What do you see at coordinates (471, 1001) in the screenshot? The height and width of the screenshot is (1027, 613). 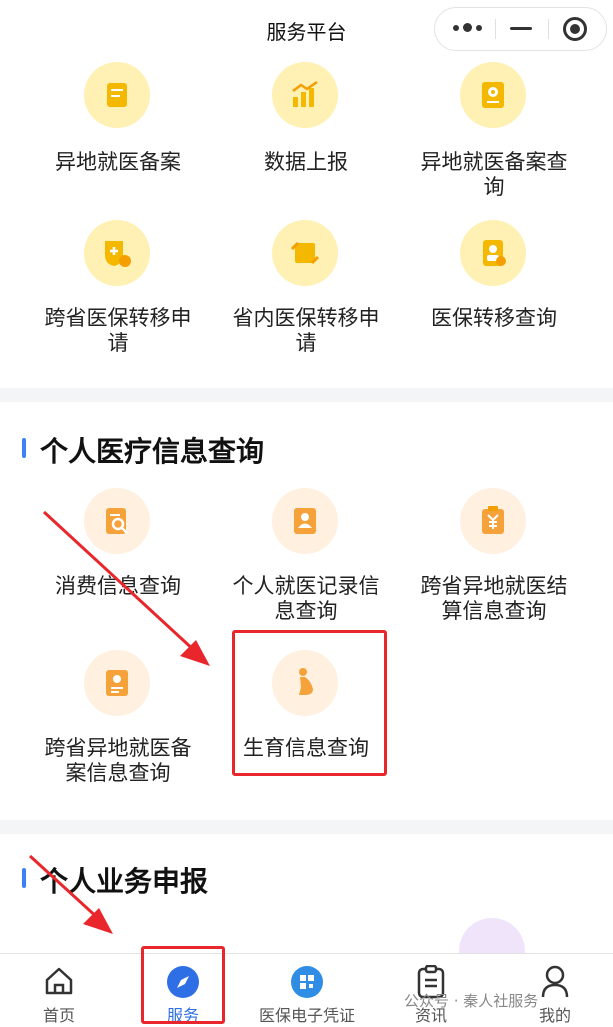 I see `watermark: 公众号 · 秦人社服务` at bounding box center [471, 1001].